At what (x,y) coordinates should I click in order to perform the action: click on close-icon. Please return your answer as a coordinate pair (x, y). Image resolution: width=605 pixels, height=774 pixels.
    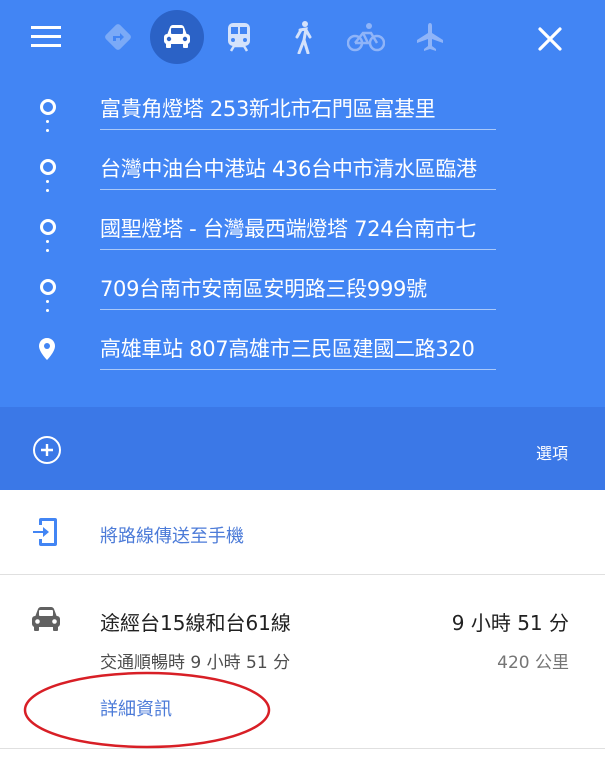
    Looking at the image, I should click on (550, 39).